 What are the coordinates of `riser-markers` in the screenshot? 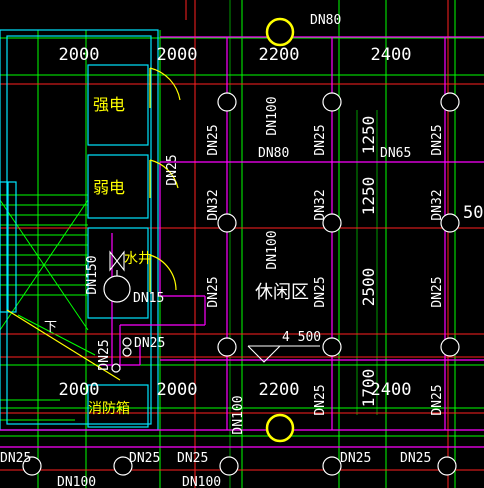 It's located at (280, 230).